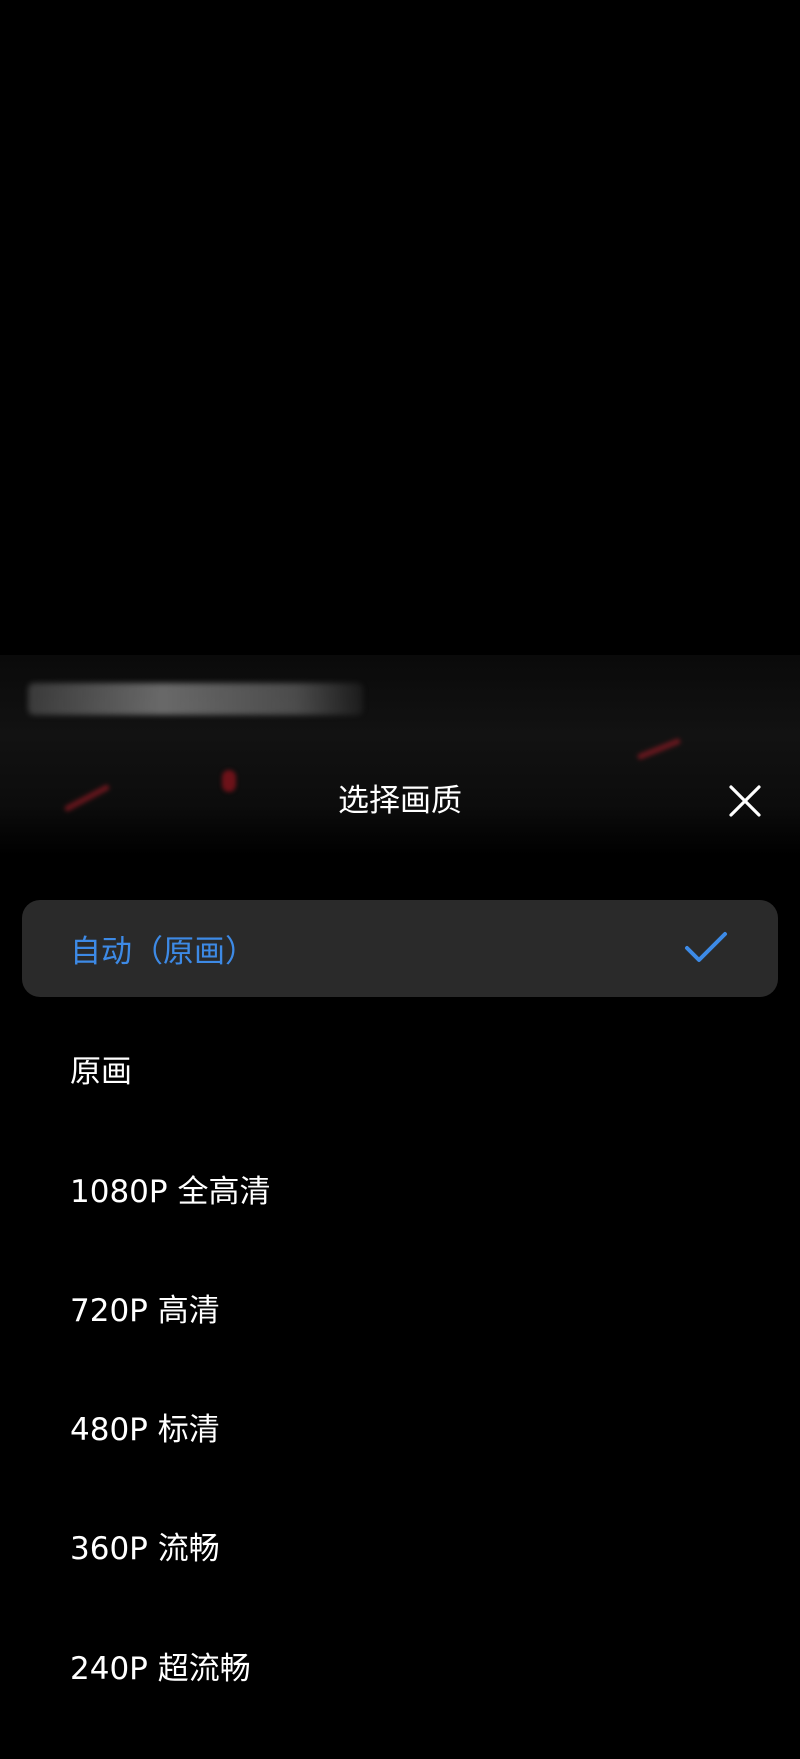  What do you see at coordinates (400, 948) in the screenshot?
I see `quality-option-auto: 自动（原画）` at bounding box center [400, 948].